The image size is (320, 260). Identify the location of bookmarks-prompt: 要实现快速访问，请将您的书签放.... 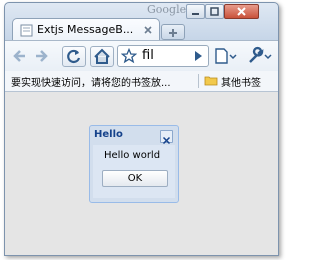
(91, 83).